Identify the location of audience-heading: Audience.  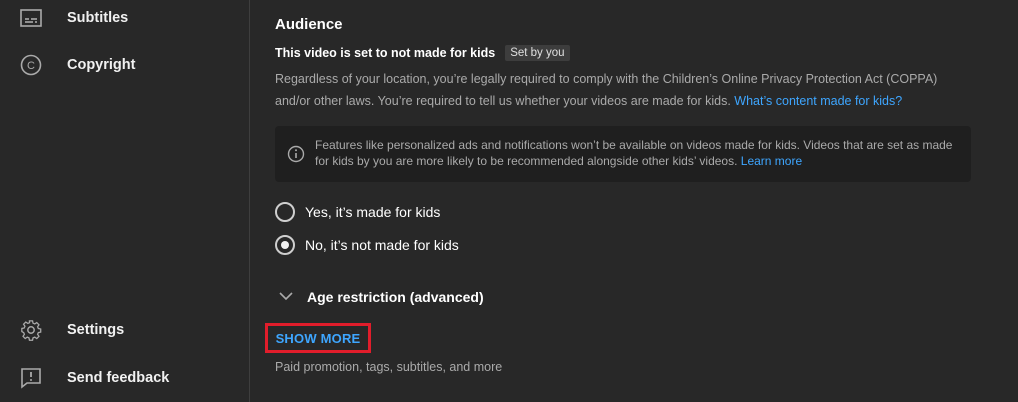
(309, 24).